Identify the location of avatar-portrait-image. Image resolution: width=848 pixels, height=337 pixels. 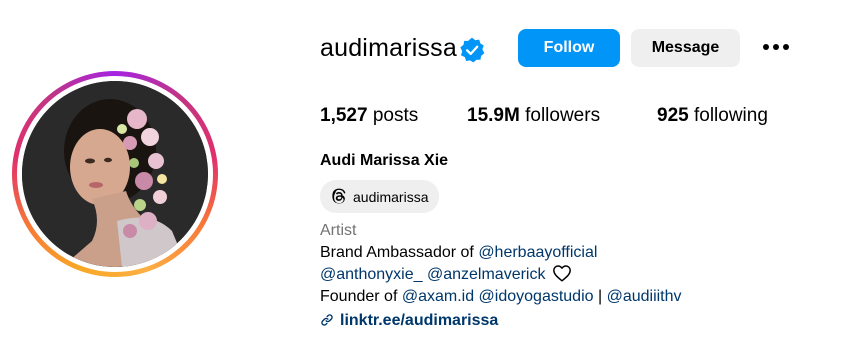
(115, 174).